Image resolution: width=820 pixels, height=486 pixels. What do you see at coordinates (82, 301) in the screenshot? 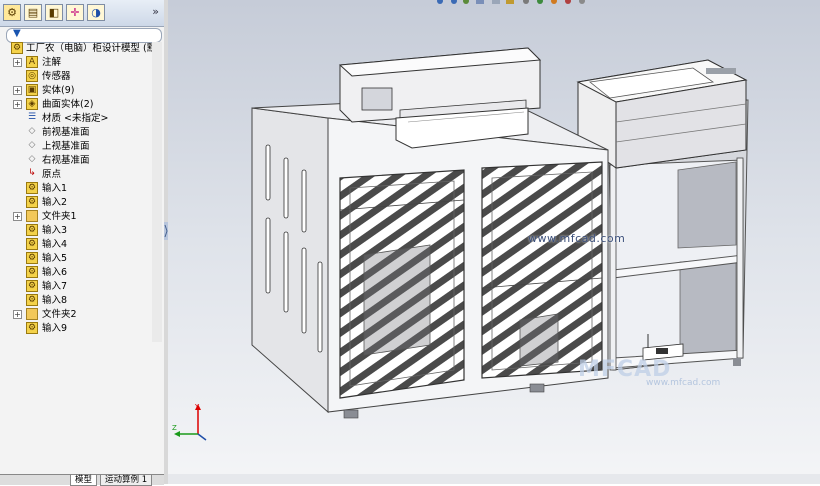
I see `tree-item: ⚙ 输入8` at bounding box center [82, 301].